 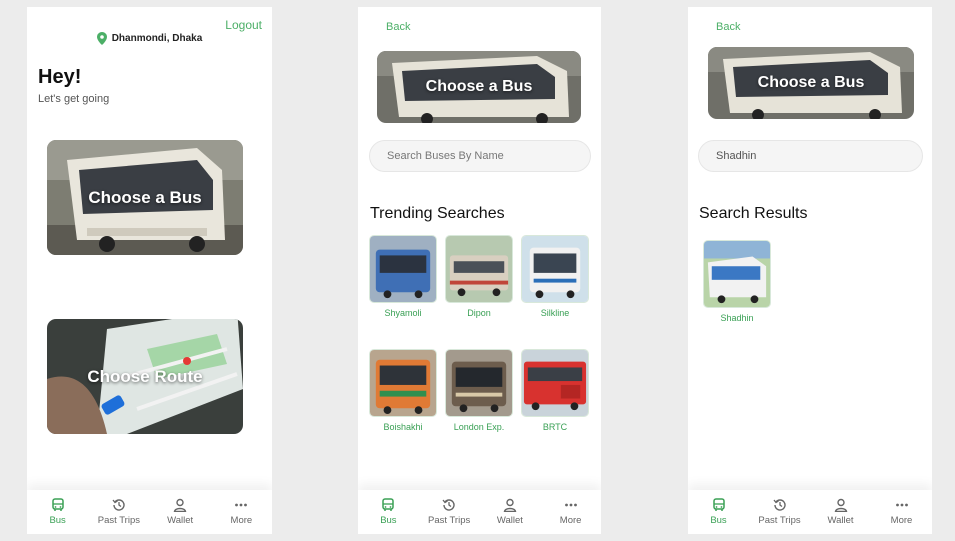 I want to click on bus-tile-label: BRTC, so click(x=555, y=427).